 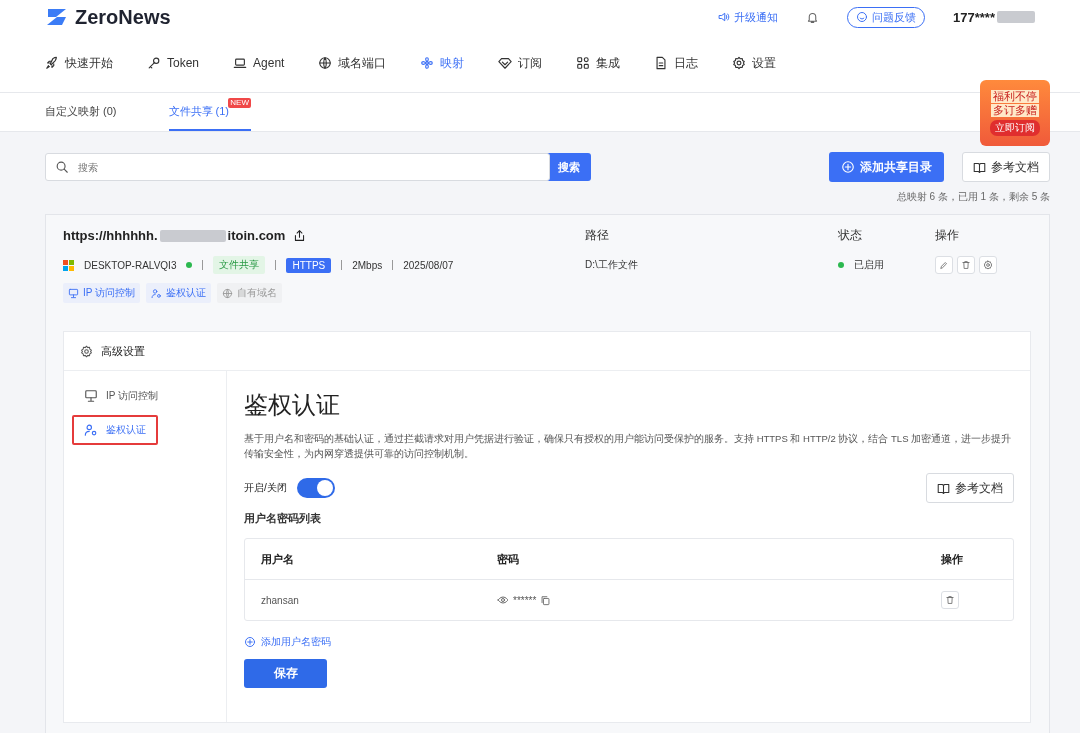 What do you see at coordinates (102, 293) in the screenshot?
I see `feature-tag: IP 访问控制` at bounding box center [102, 293].